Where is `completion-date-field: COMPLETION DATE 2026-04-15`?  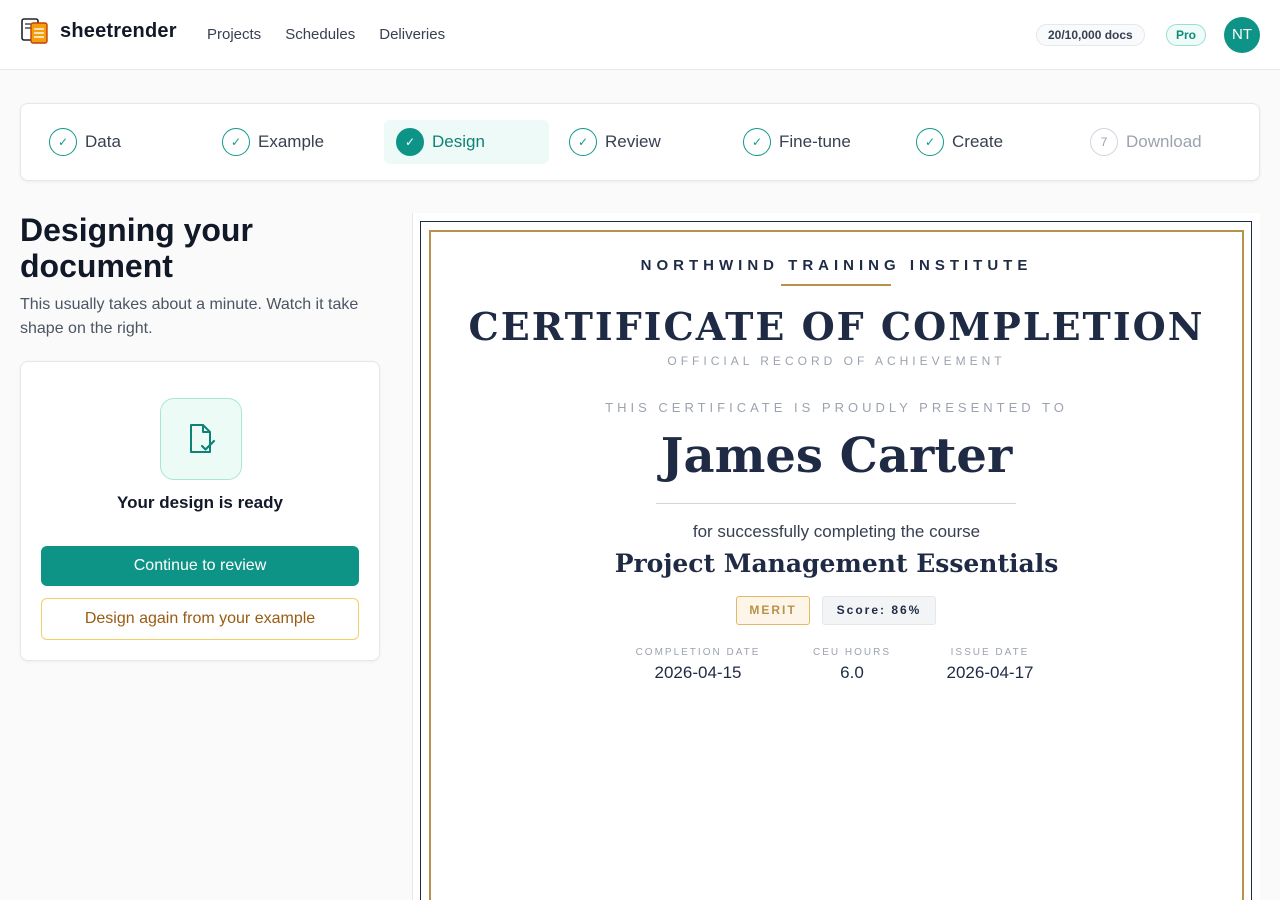
completion-date-field: COMPLETION DATE 2026-04-15 is located at coordinates (698, 665).